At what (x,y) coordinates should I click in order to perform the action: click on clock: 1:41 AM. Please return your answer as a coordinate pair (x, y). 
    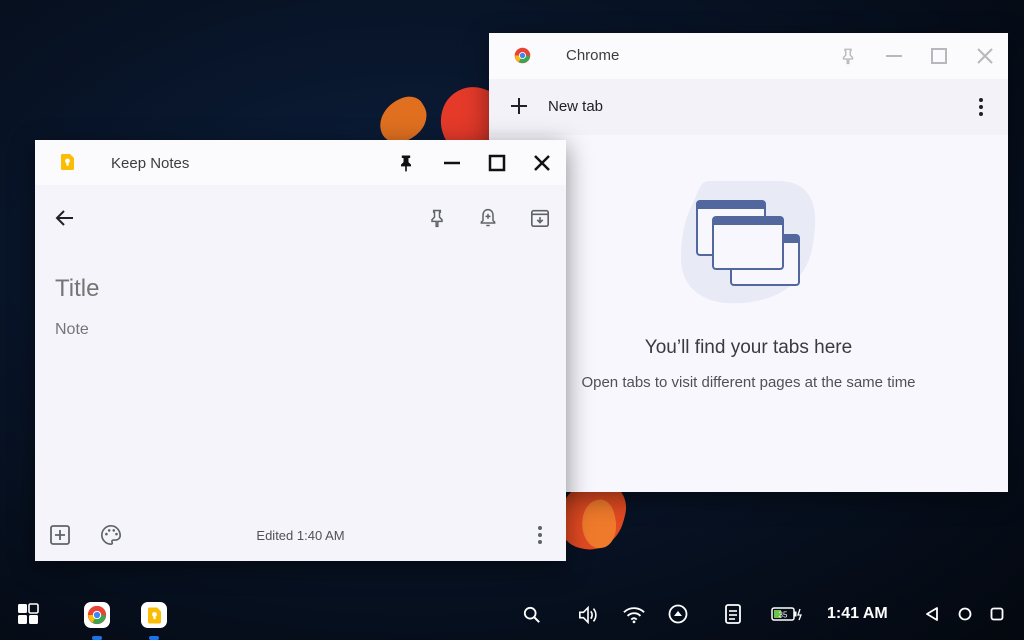
    Looking at the image, I should click on (857, 614).